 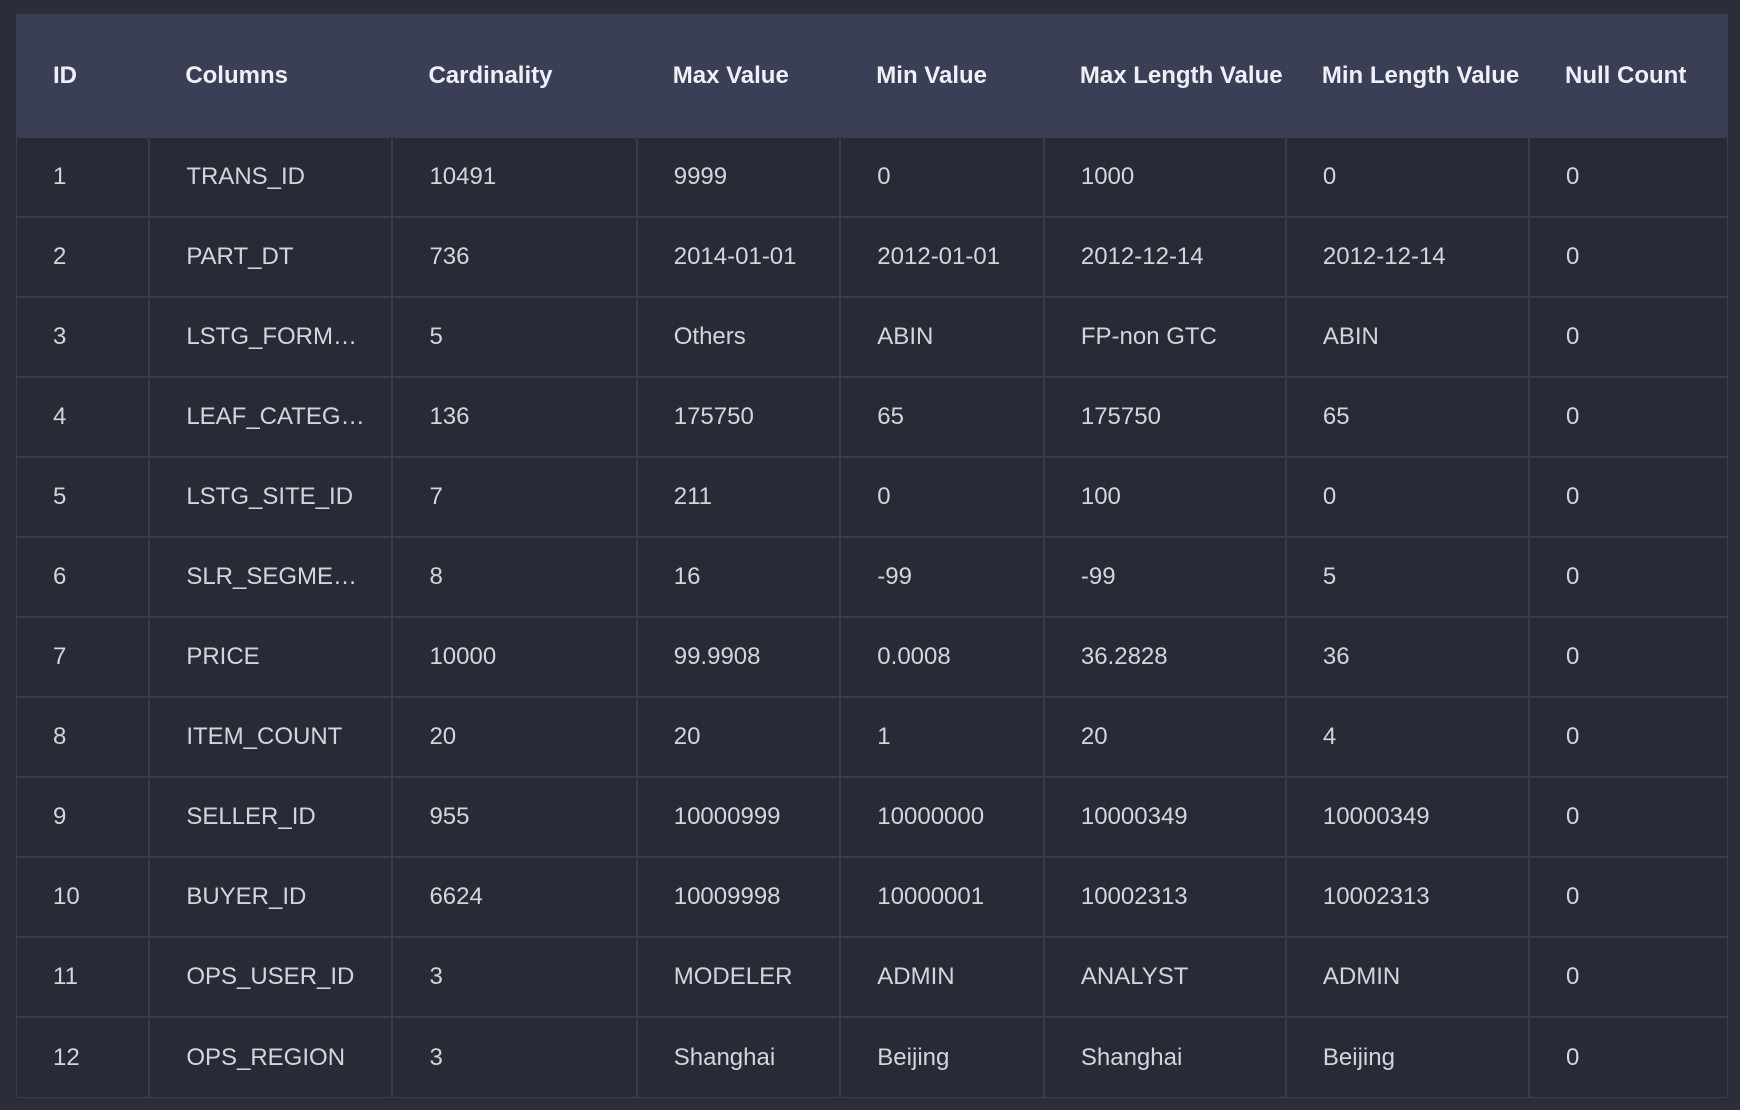 What do you see at coordinates (271, 257) in the screenshot?
I see `cell-column-name: PART_DT` at bounding box center [271, 257].